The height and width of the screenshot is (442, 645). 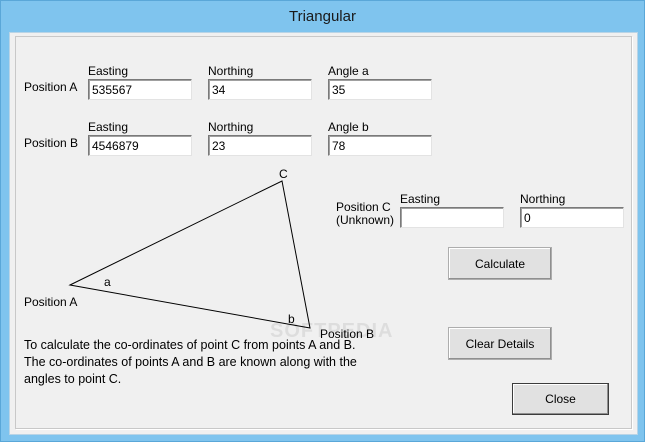 What do you see at coordinates (500, 263) in the screenshot?
I see `calculate-button: Calculate` at bounding box center [500, 263].